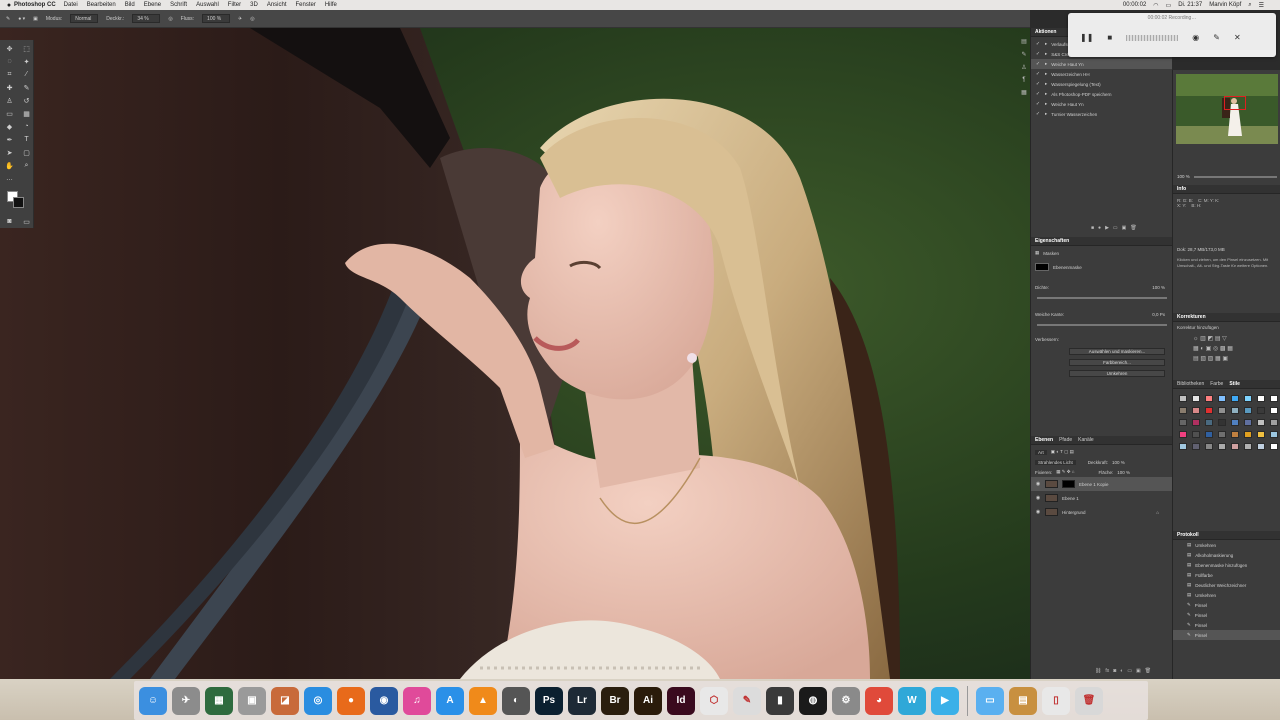 Image resolution: width=1280 pixels, height=720 pixels. What do you see at coordinates (483, 700) in the screenshot?
I see `dock-vlc-icon: ▲` at bounding box center [483, 700].